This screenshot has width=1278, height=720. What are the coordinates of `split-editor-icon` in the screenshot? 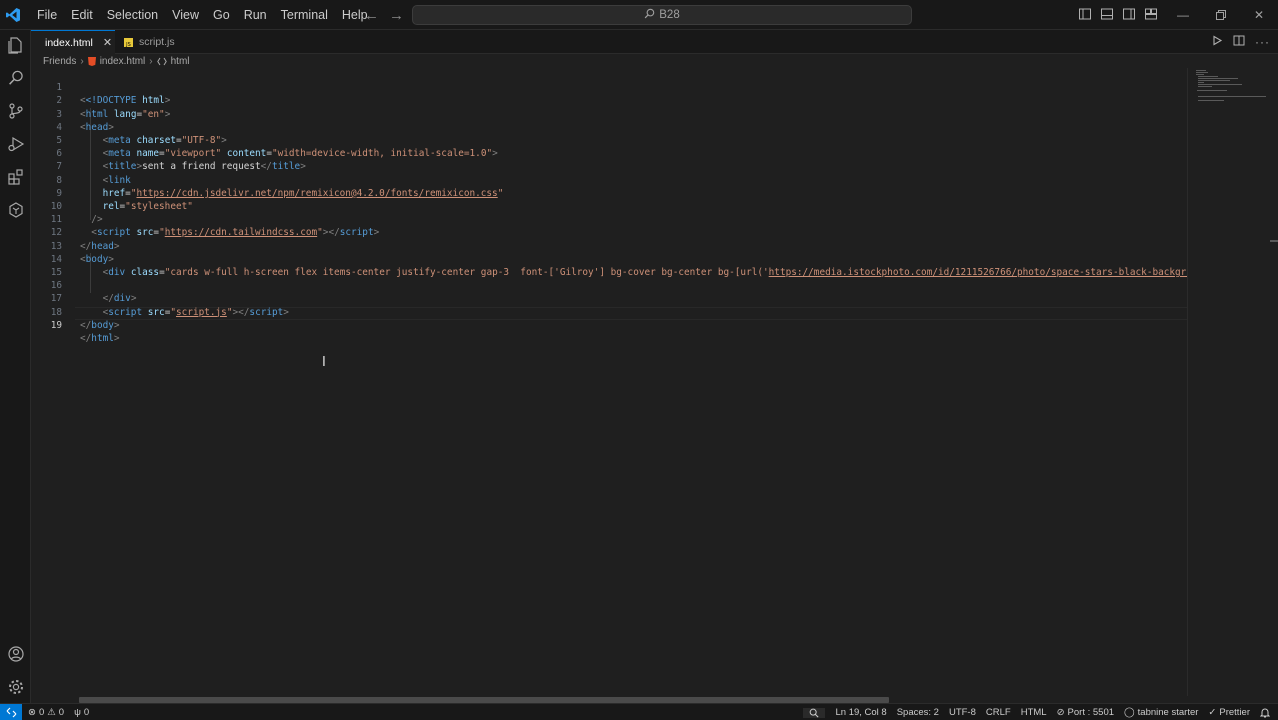 It's located at (1239, 42).